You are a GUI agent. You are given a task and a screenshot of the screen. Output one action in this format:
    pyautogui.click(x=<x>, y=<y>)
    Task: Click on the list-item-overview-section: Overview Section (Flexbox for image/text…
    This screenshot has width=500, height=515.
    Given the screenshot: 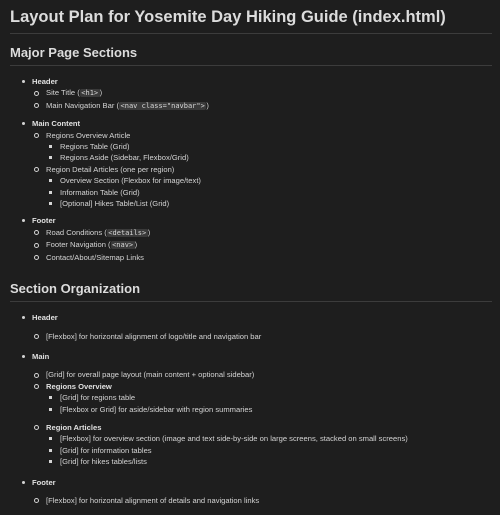 What is the action you would take?
    pyautogui.click(x=269, y=180)
    